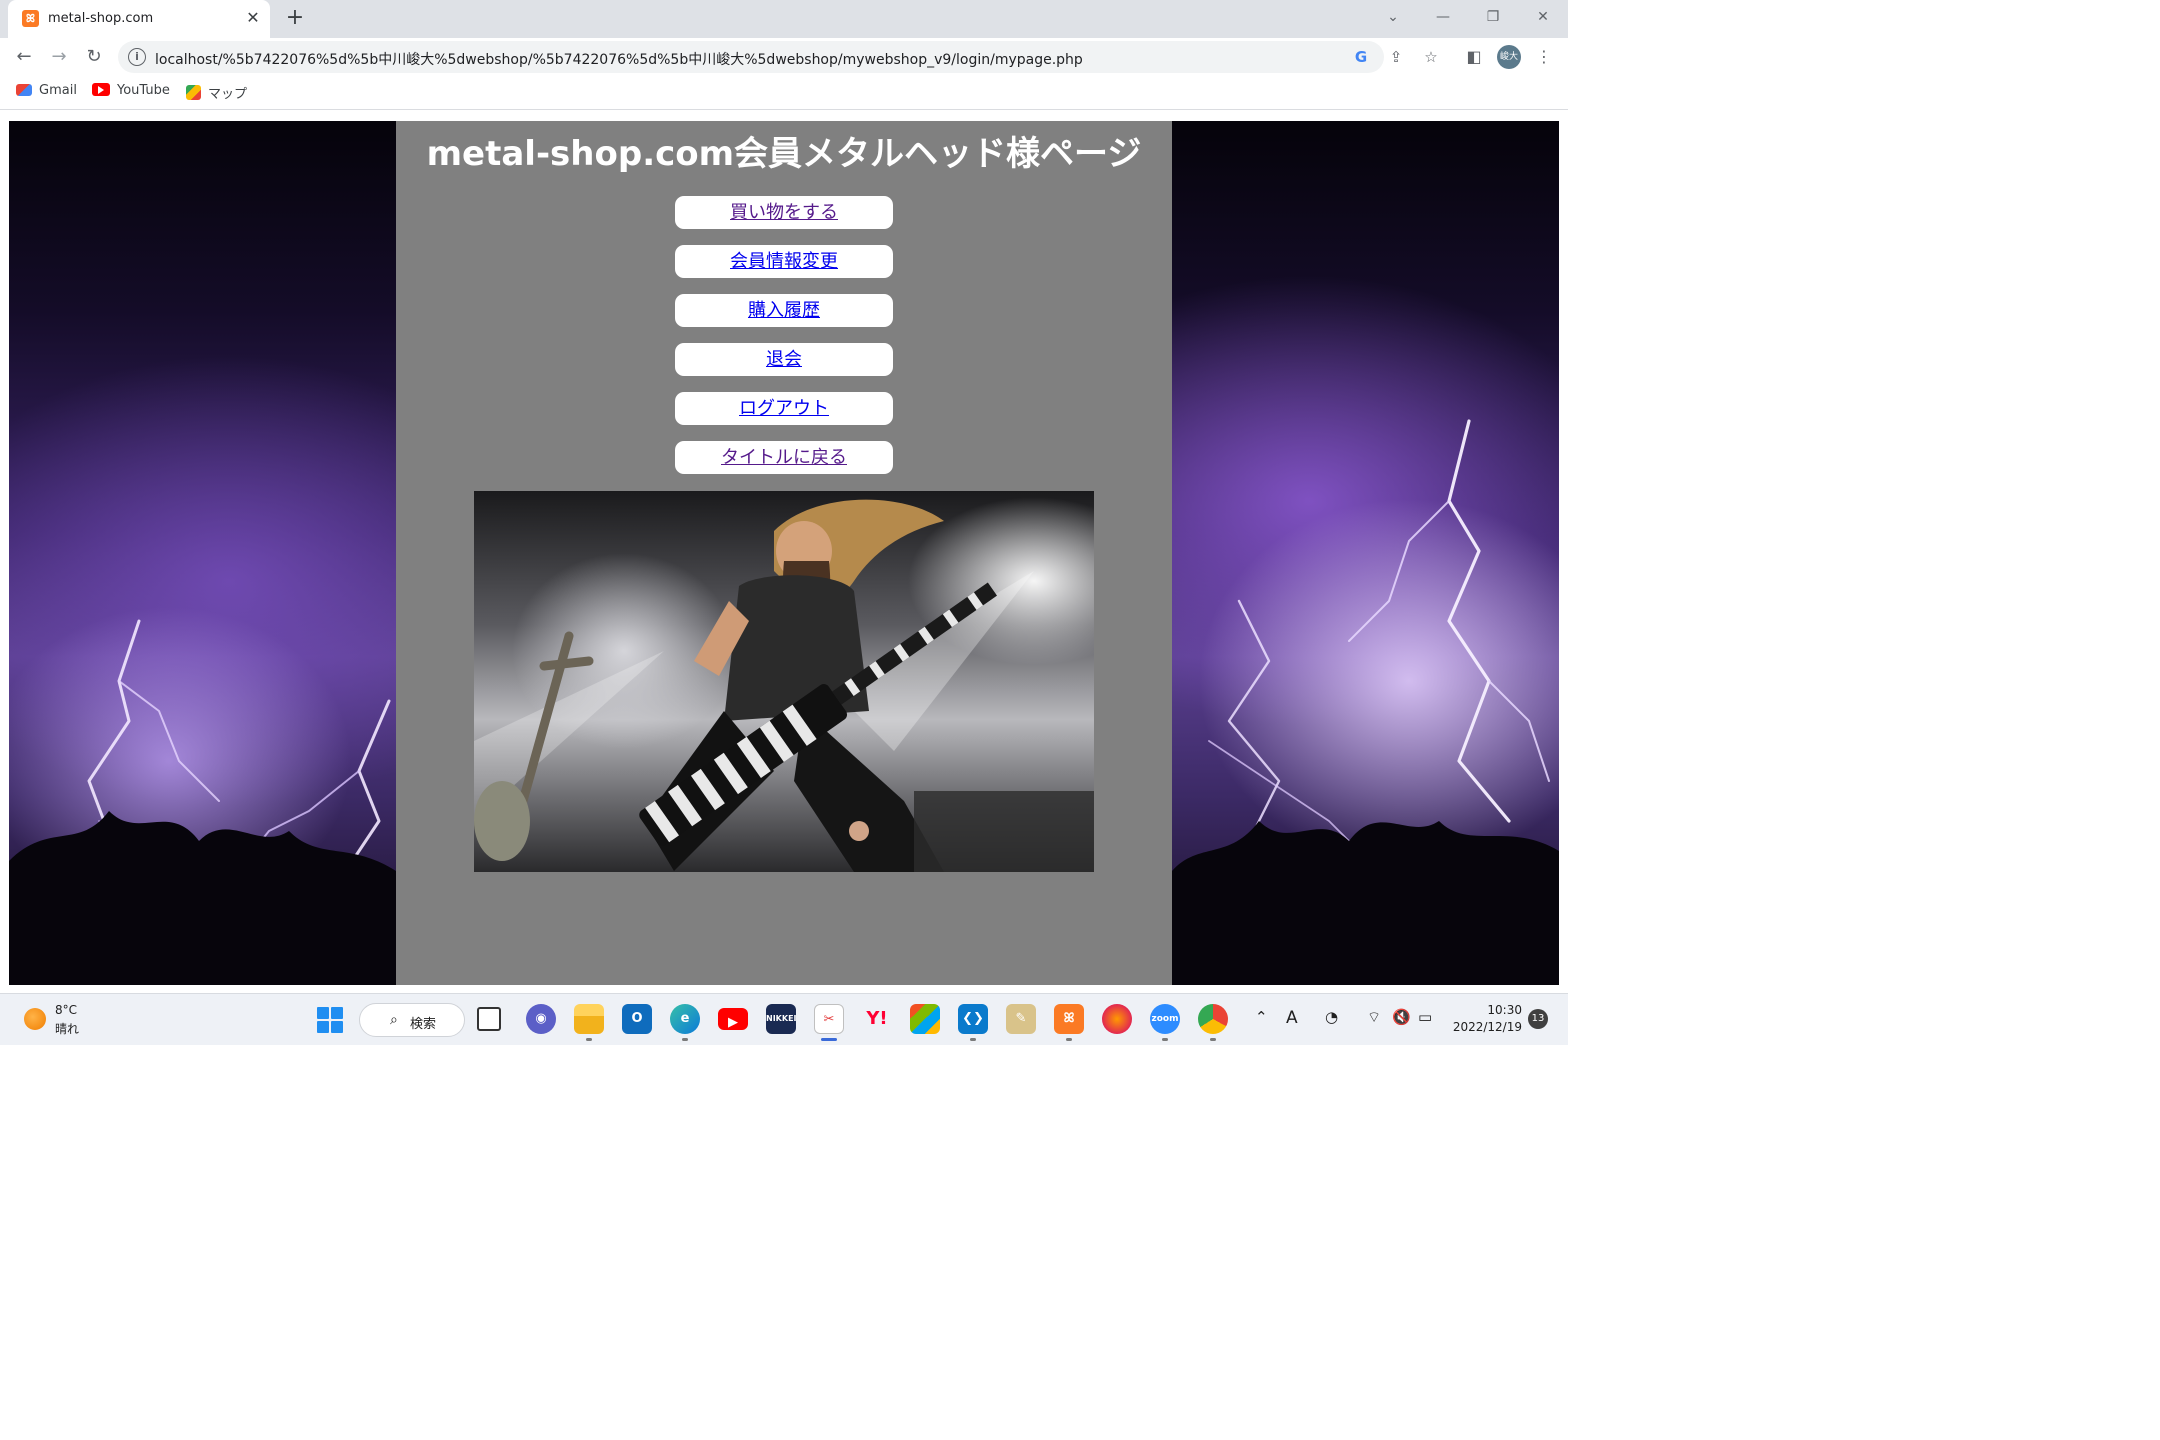 The height and width of the screenshot is (1440, 2160). Describe the element at coordinates (1425, 1017) in the screenshot. I see `battery-icon: ▭` at that location.